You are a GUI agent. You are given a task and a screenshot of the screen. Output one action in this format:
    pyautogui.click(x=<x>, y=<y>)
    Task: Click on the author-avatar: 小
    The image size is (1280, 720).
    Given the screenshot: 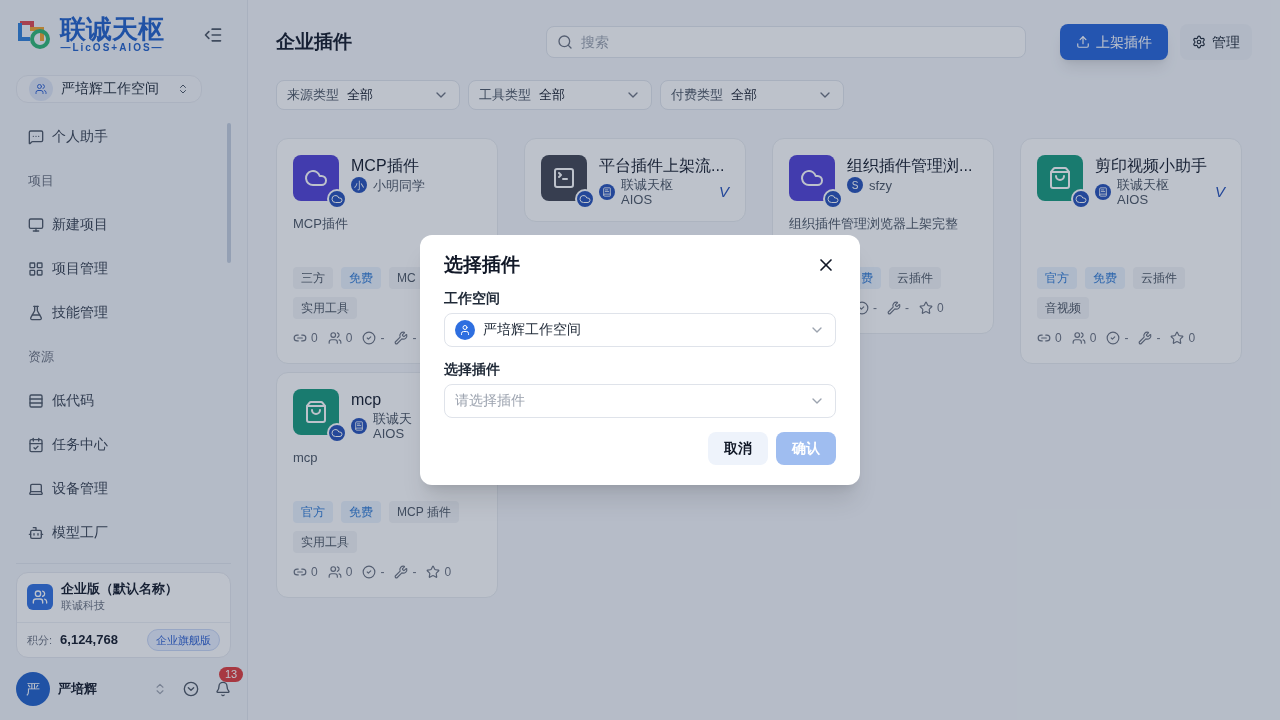 What is the action you would take?
    pyautogui.click(x=359, y=185)
    